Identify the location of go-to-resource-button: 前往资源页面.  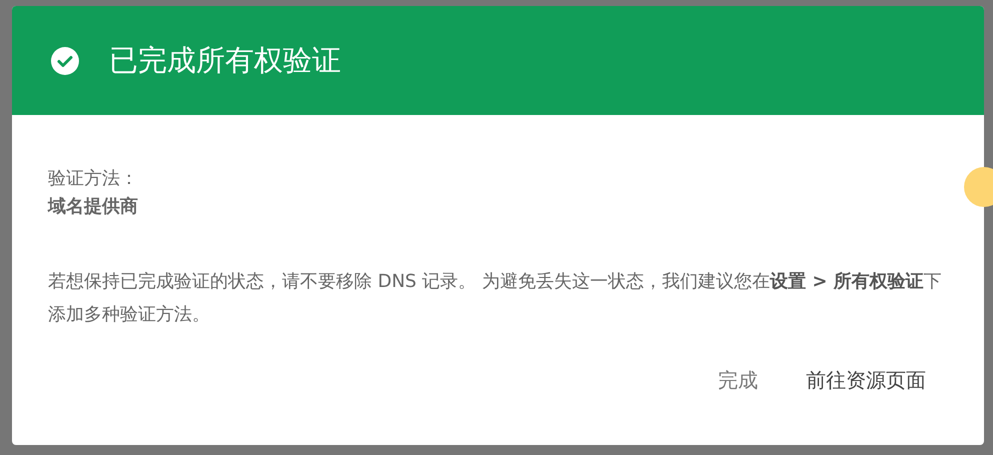
(866, 380).